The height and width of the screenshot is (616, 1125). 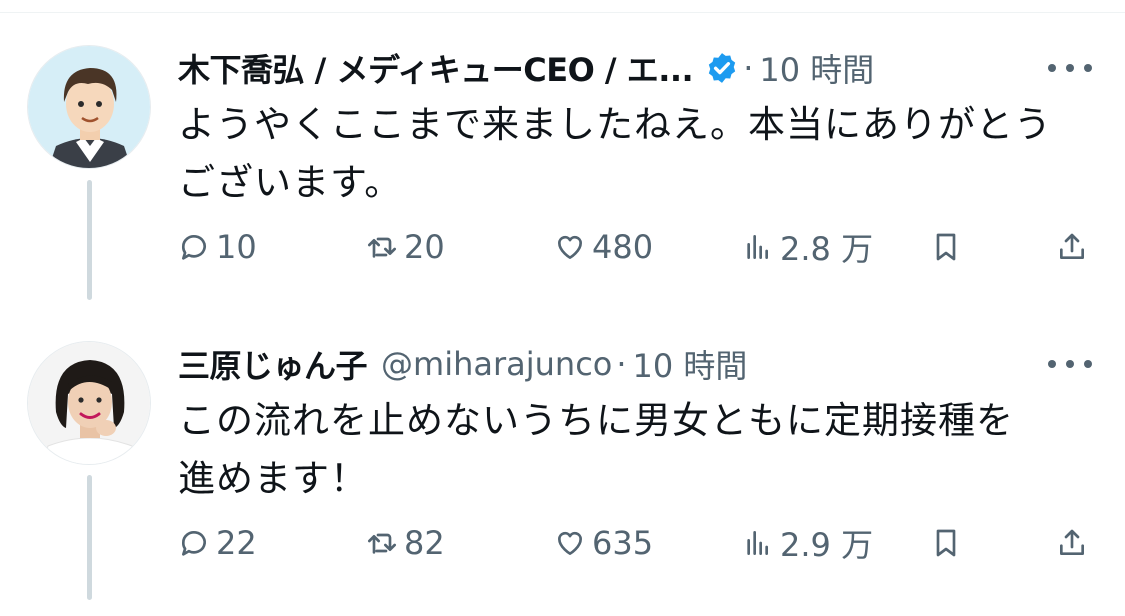 What do you see at coordinates (496, 364) in the screenshot?
I see `user-handle: @miharajunco` at bounding box center [496, 364].